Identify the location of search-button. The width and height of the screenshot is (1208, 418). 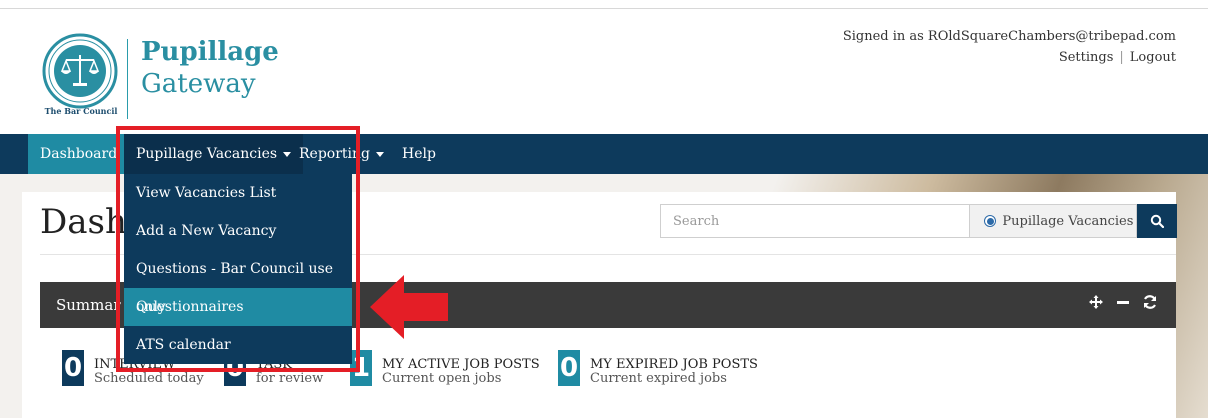
(1157, 221).